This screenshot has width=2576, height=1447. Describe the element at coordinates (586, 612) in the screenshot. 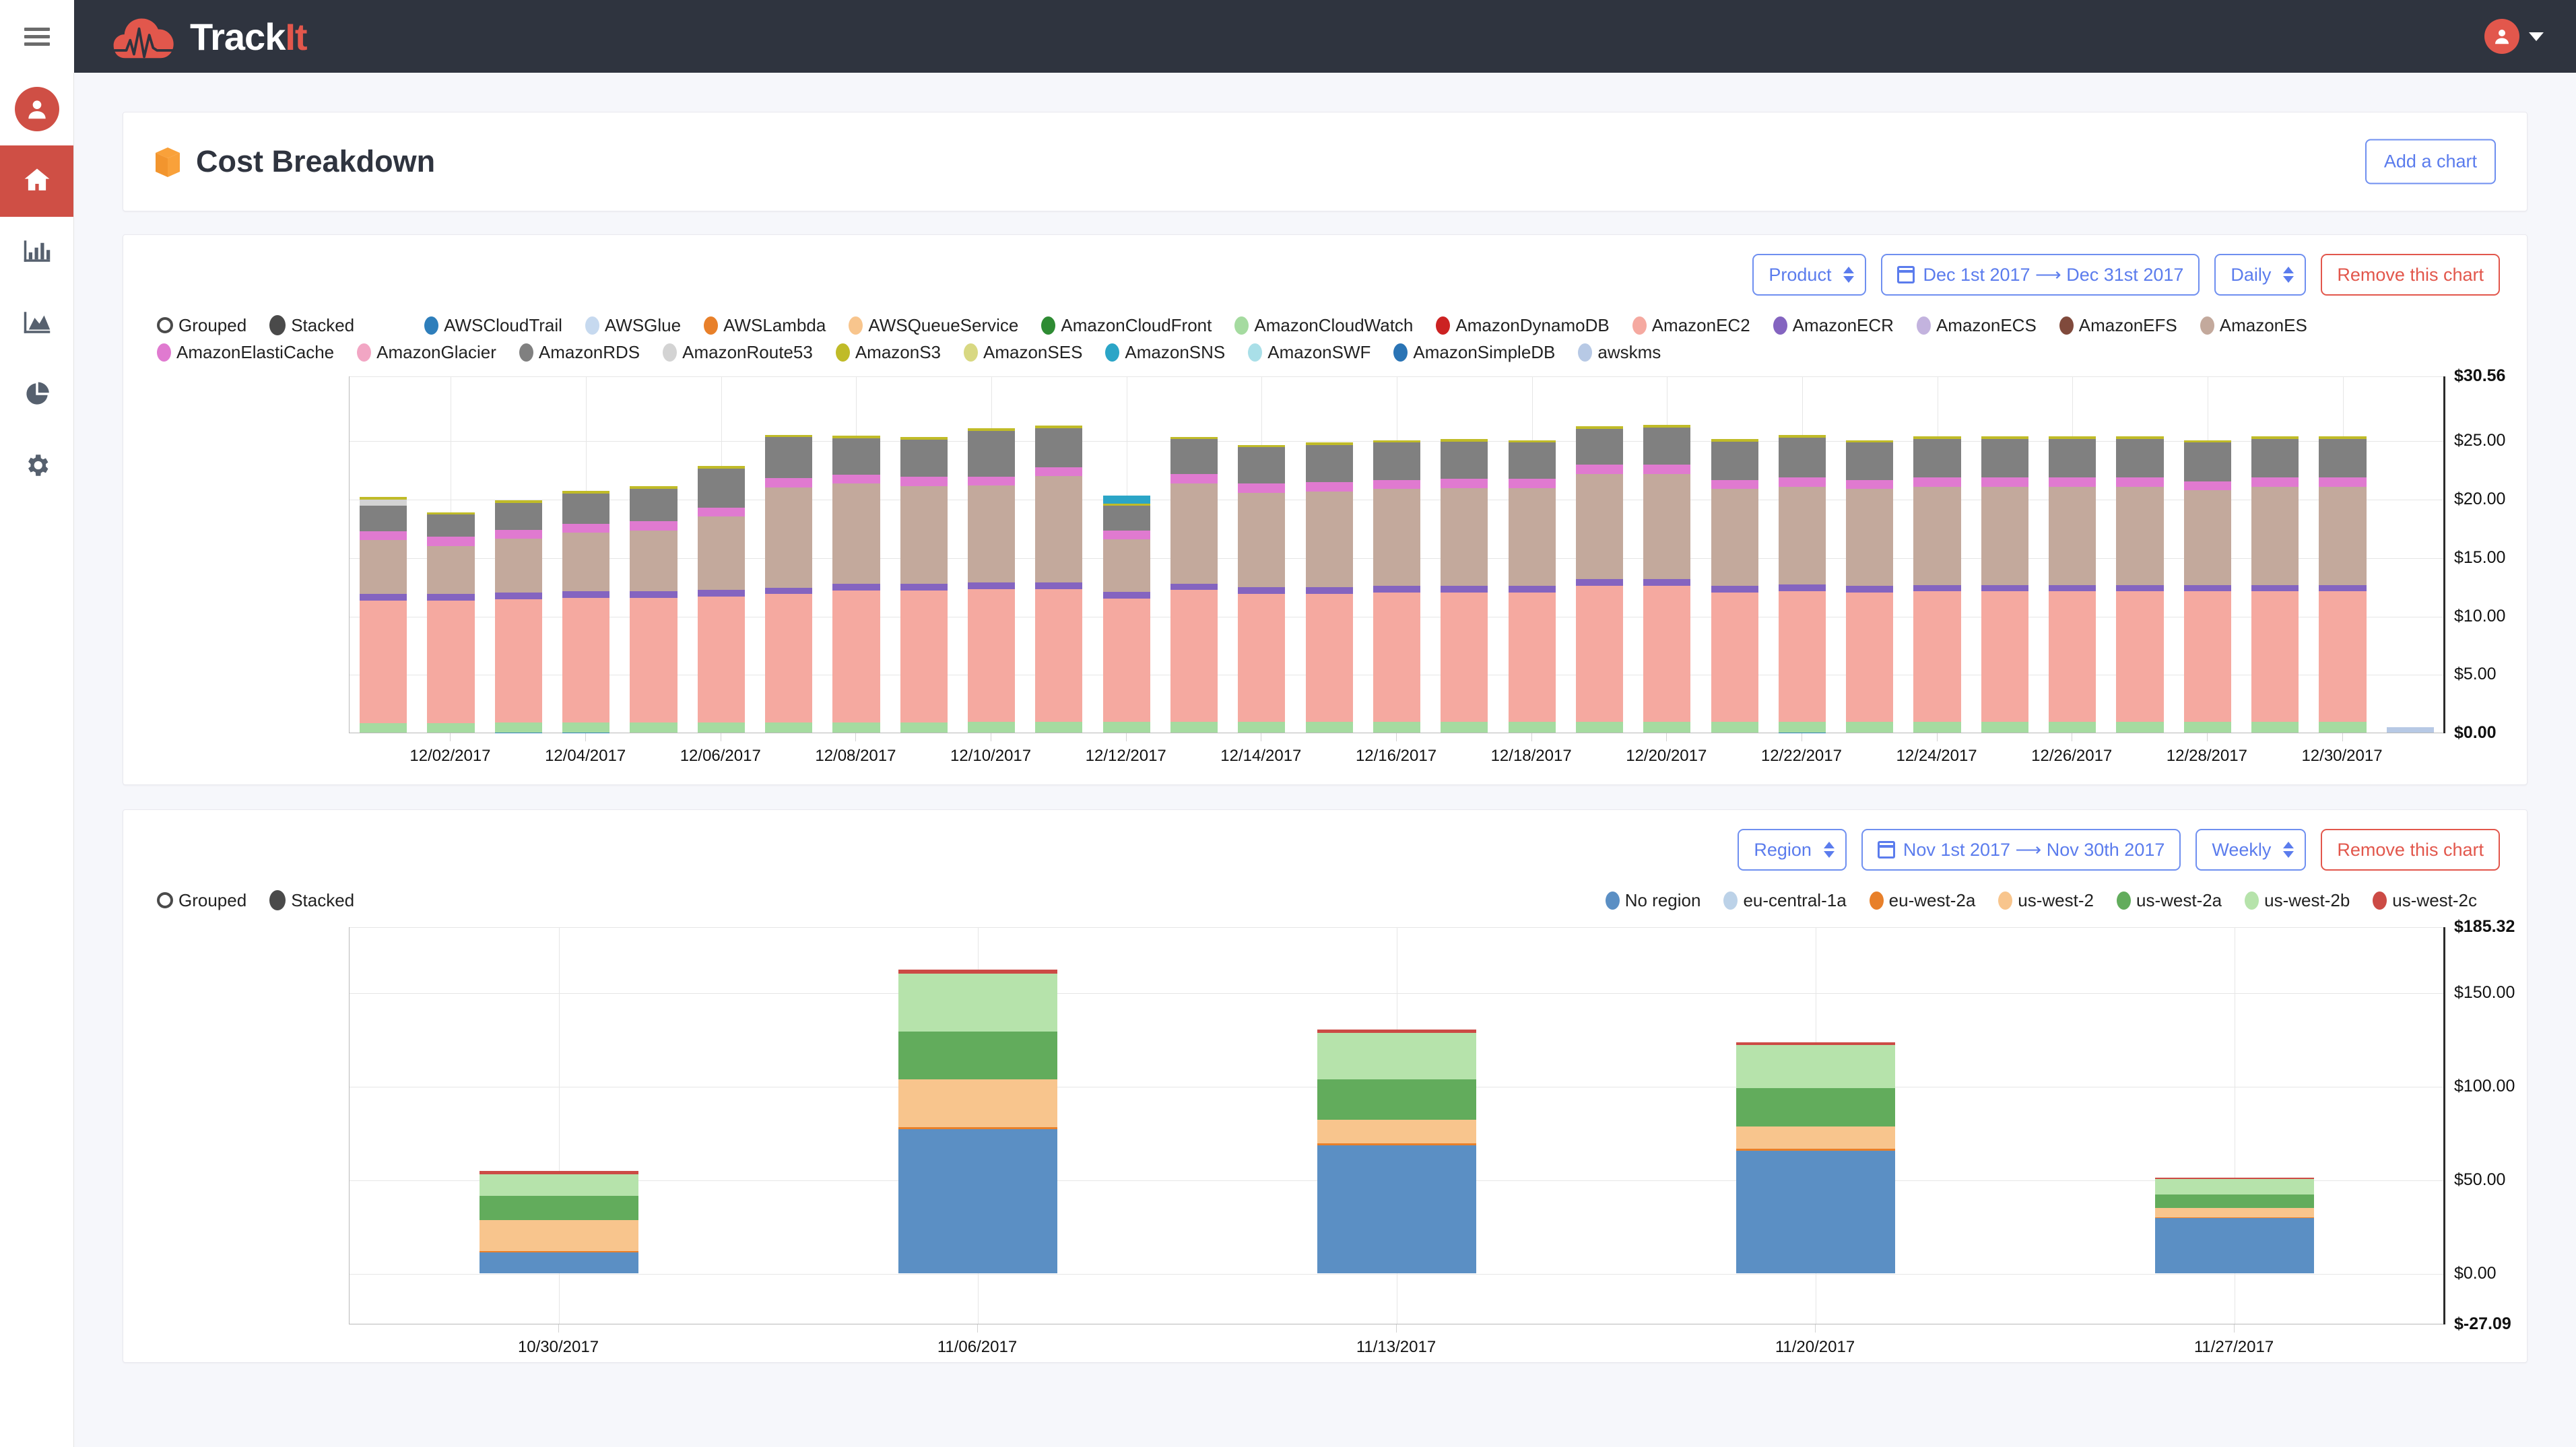

I see `bar-12/04/2017` at that location.